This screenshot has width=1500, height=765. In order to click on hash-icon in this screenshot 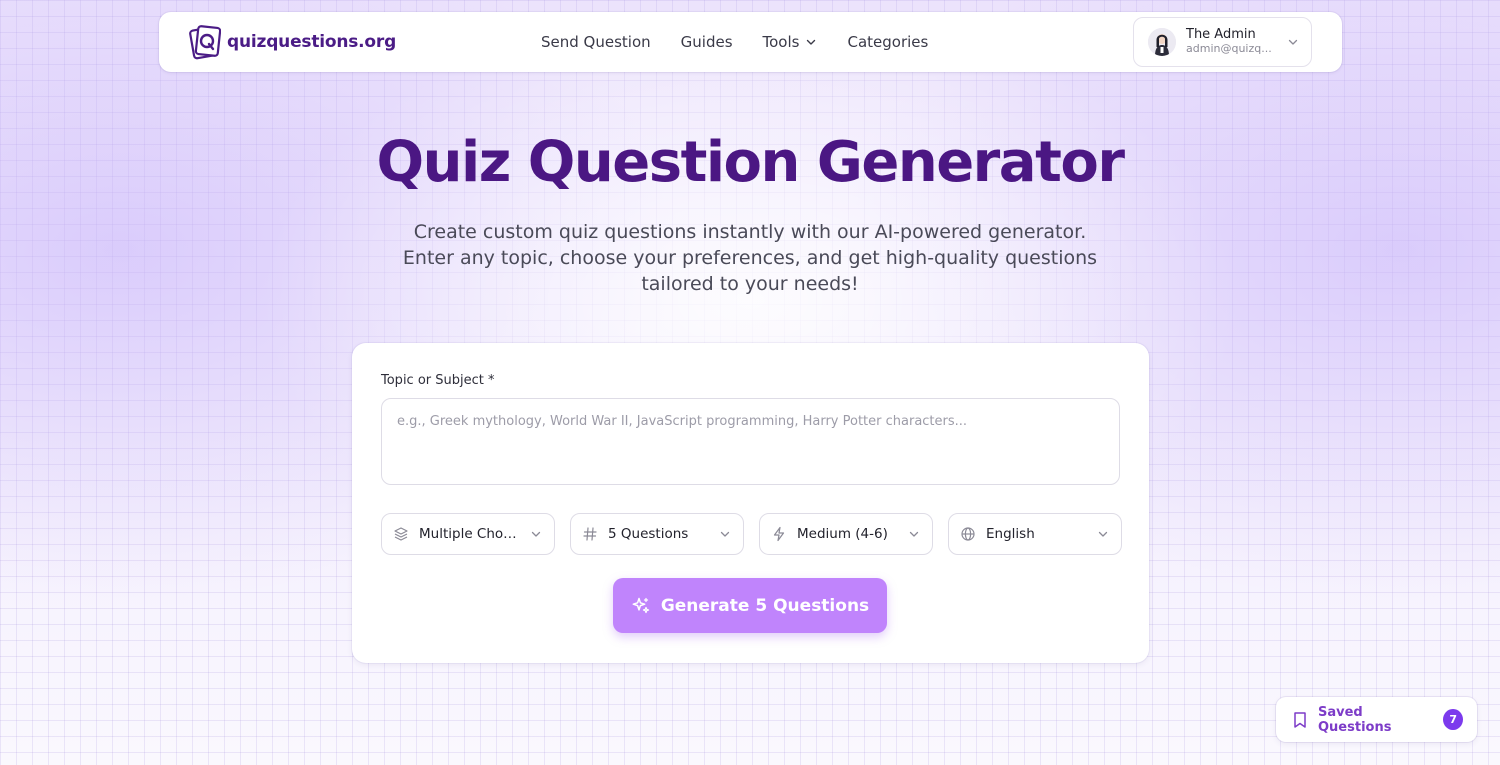, I will do `click(590, 534)`.